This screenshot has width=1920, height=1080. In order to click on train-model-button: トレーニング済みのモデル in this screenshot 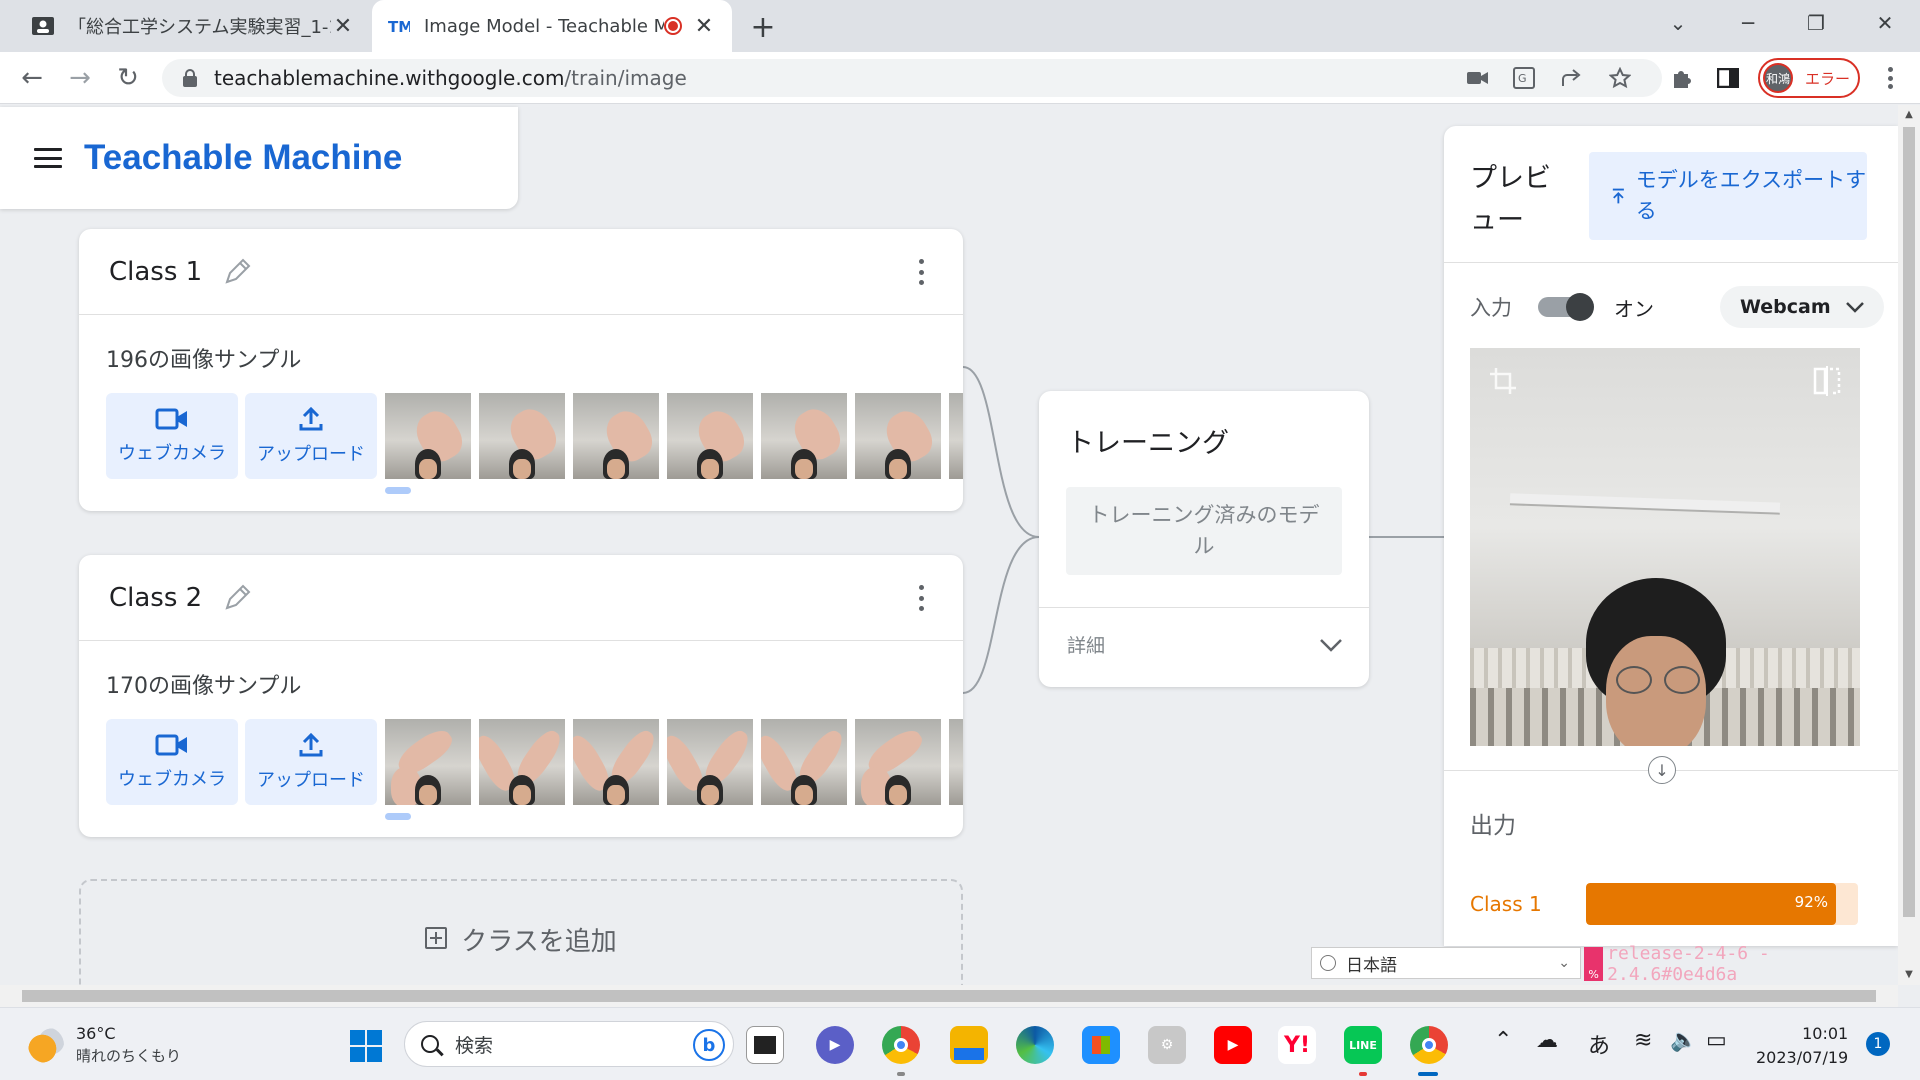, I will do `click(1204, 531)`.